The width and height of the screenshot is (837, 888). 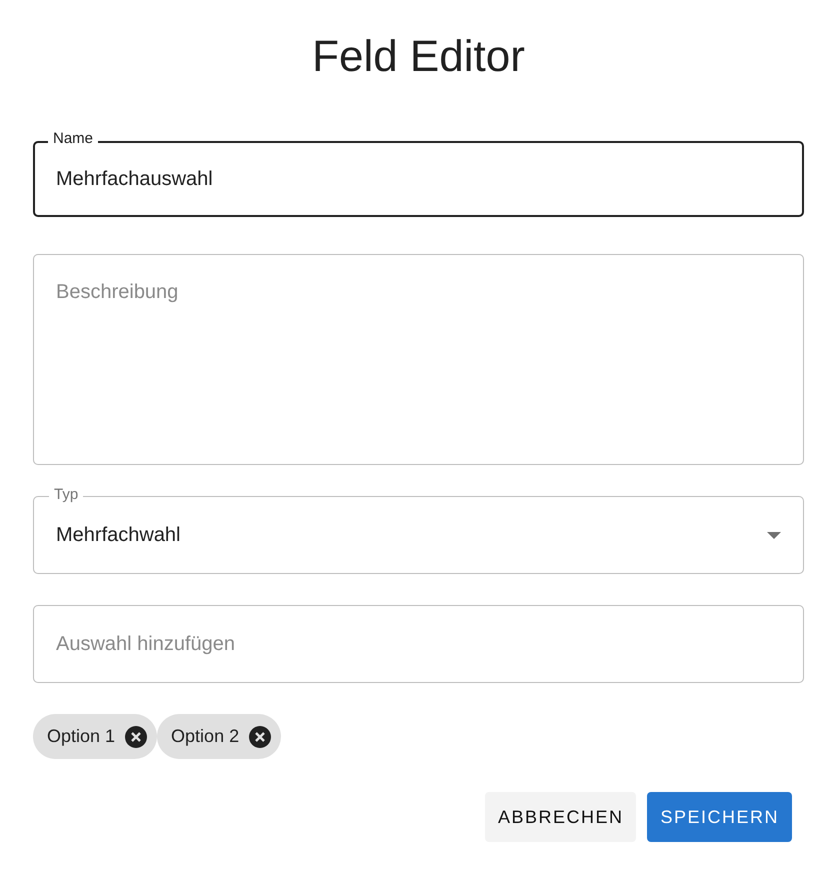 I want to click on cancel-button: ABBRECHEN, so click(x=560, y=817).